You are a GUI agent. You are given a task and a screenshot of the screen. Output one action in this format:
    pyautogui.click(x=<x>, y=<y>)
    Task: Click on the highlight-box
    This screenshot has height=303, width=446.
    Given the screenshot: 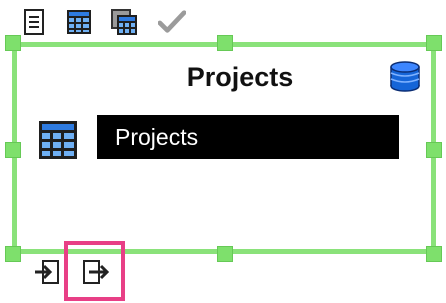 What is the action you would take?
    pyautogui.click(x=94, y=271)
    